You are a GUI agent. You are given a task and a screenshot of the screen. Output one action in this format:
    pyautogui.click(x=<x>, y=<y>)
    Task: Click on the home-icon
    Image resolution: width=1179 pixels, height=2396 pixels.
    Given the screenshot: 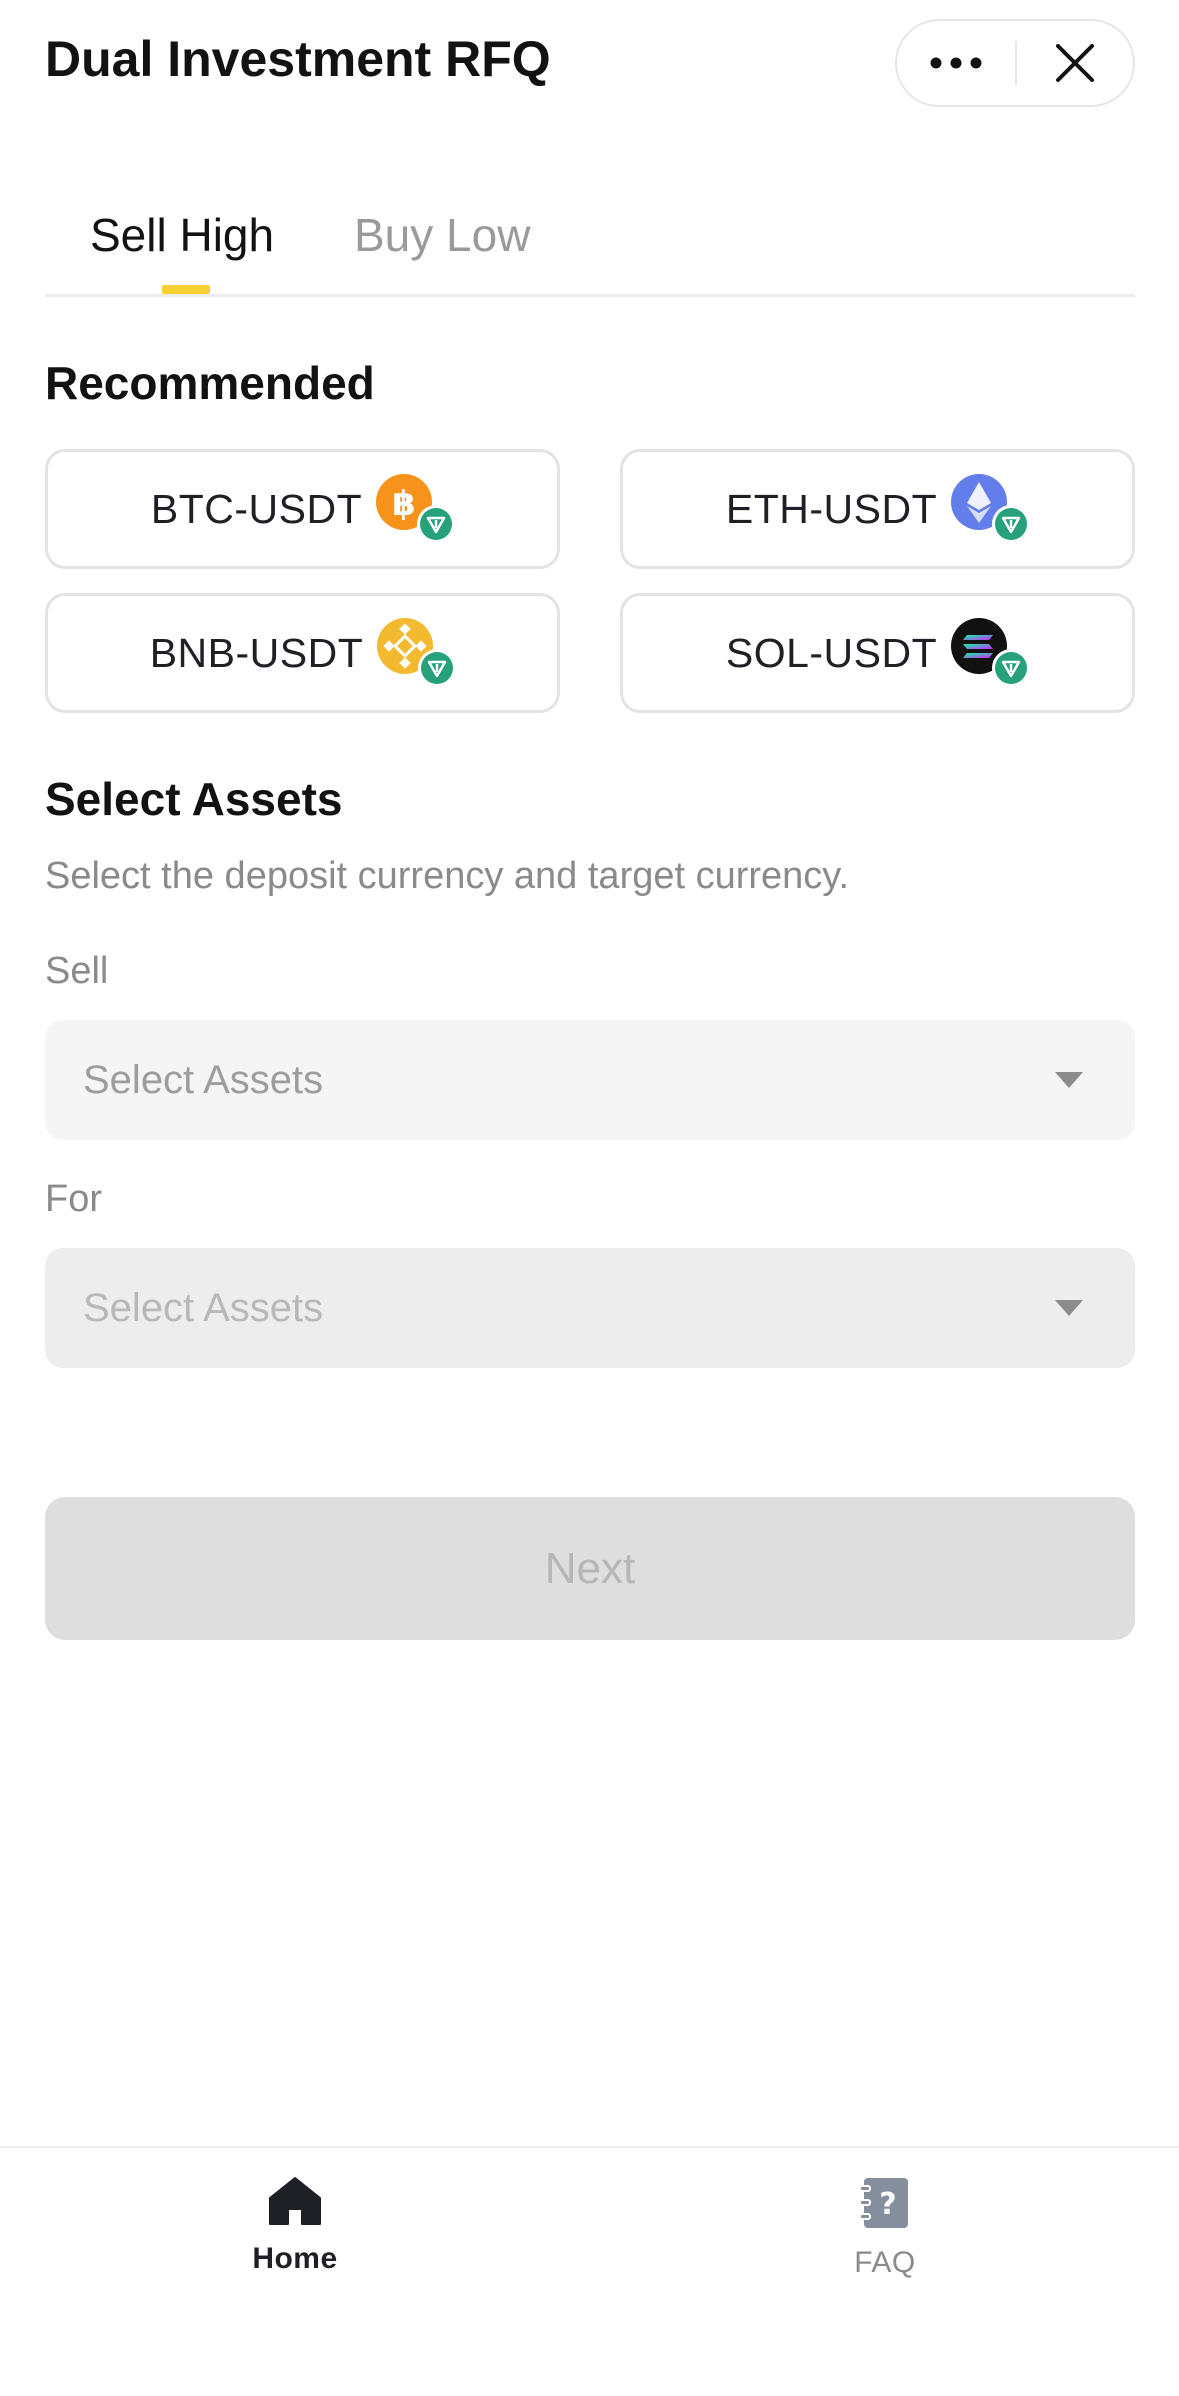 What is the action you would take?
    pyautogui.click(x=295, y=2201)
    